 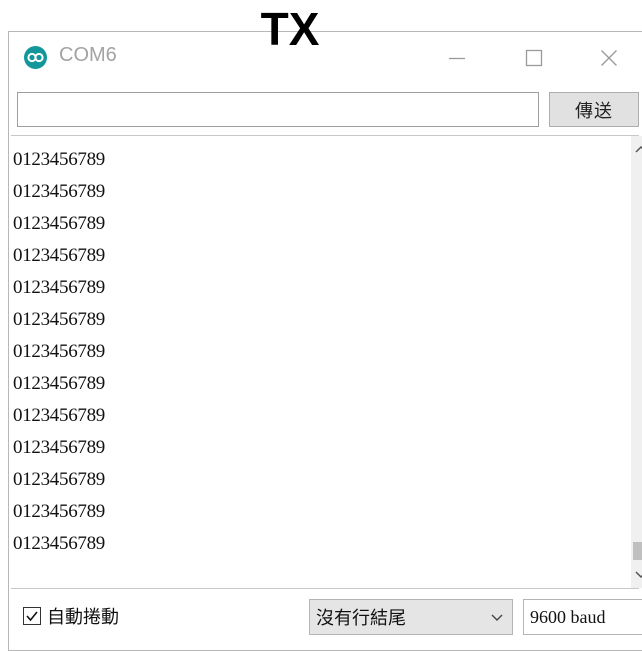 I want to click on scroll-up-button, so click(x=636, y=149).